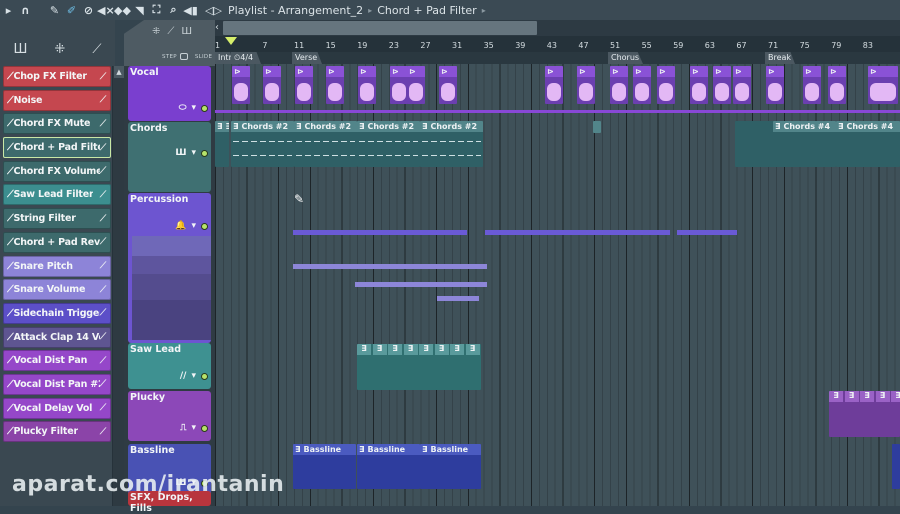 The image size is (900, 514). I want to click on pencil-icon: ✎, so click(54, 10).